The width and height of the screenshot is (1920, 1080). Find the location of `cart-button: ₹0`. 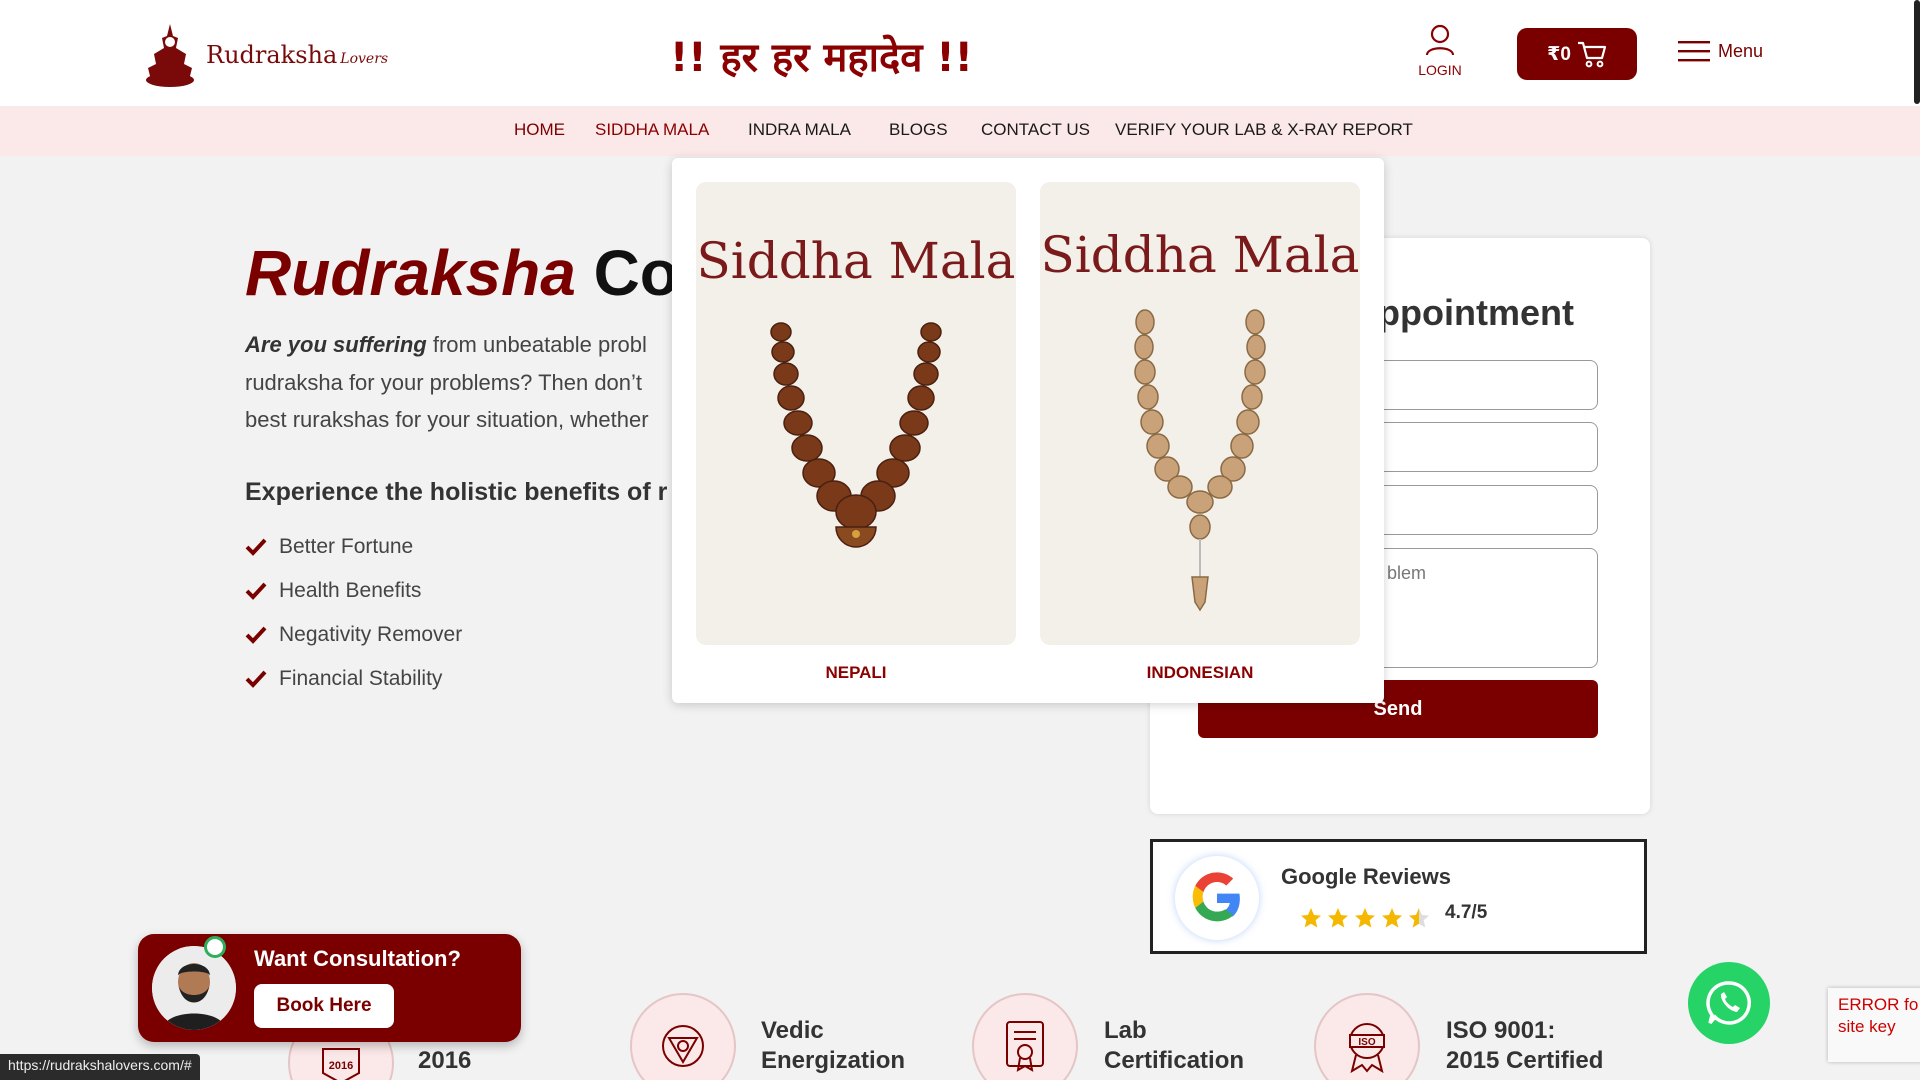

cart-button: ₹0 is located at coordinates (1577, 54).